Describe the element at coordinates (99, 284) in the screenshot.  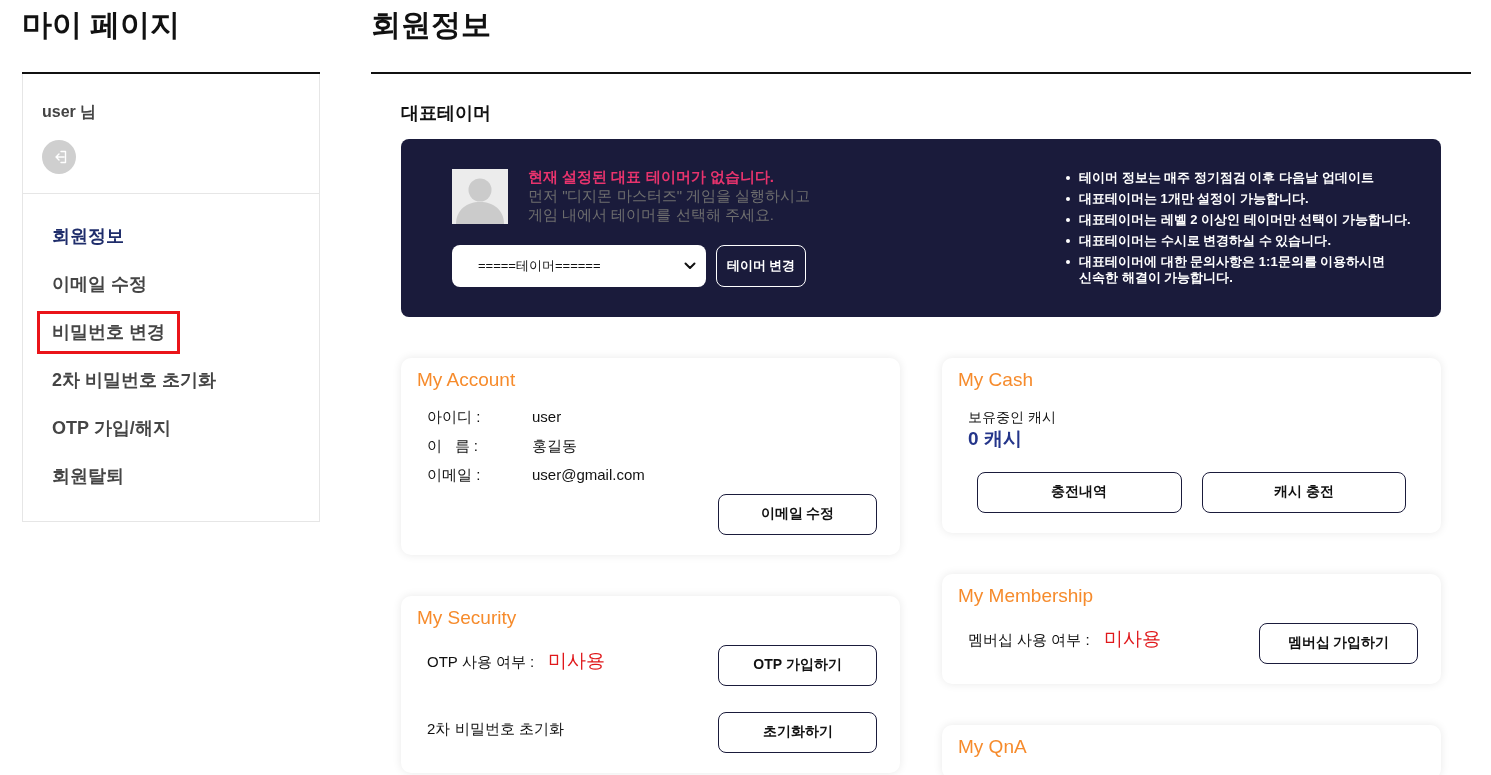
I see `sidebar-menu-item: 이메일 수정` at that location.